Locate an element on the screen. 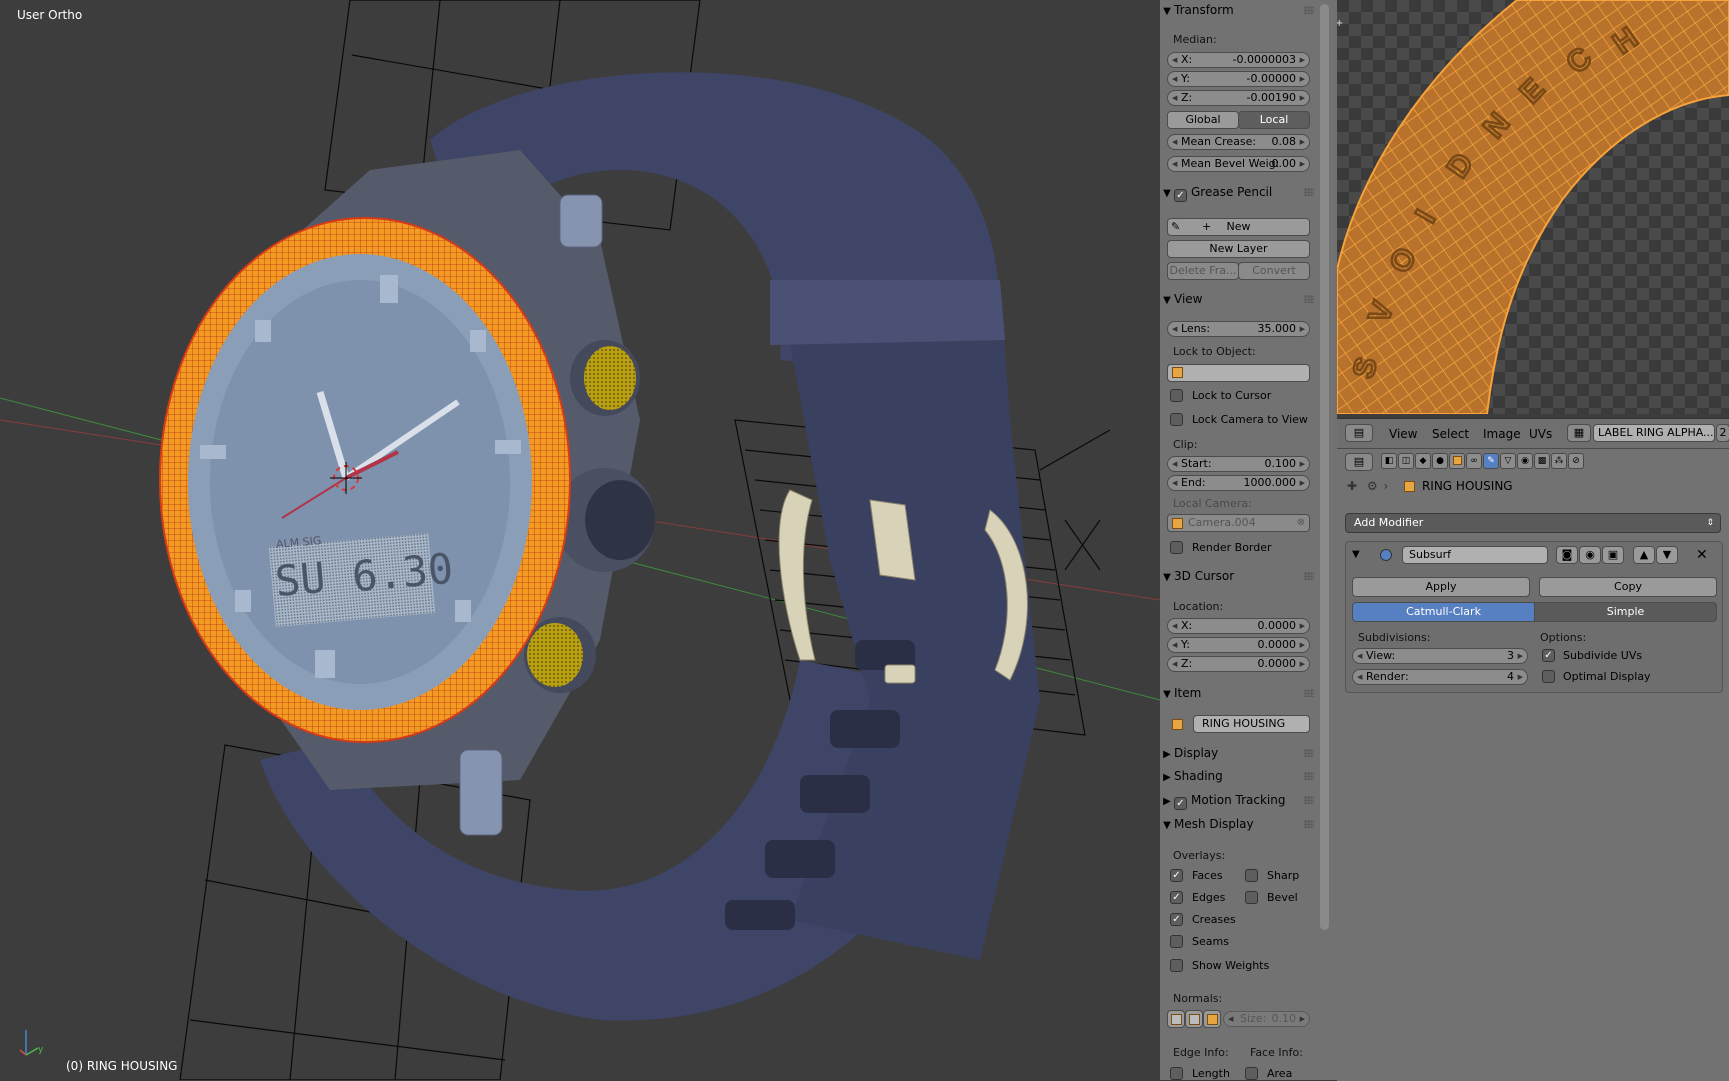 This screenshot has height=1081, width=1729. tab-modifiers: ✎ is located at coordinates (1491, 461).